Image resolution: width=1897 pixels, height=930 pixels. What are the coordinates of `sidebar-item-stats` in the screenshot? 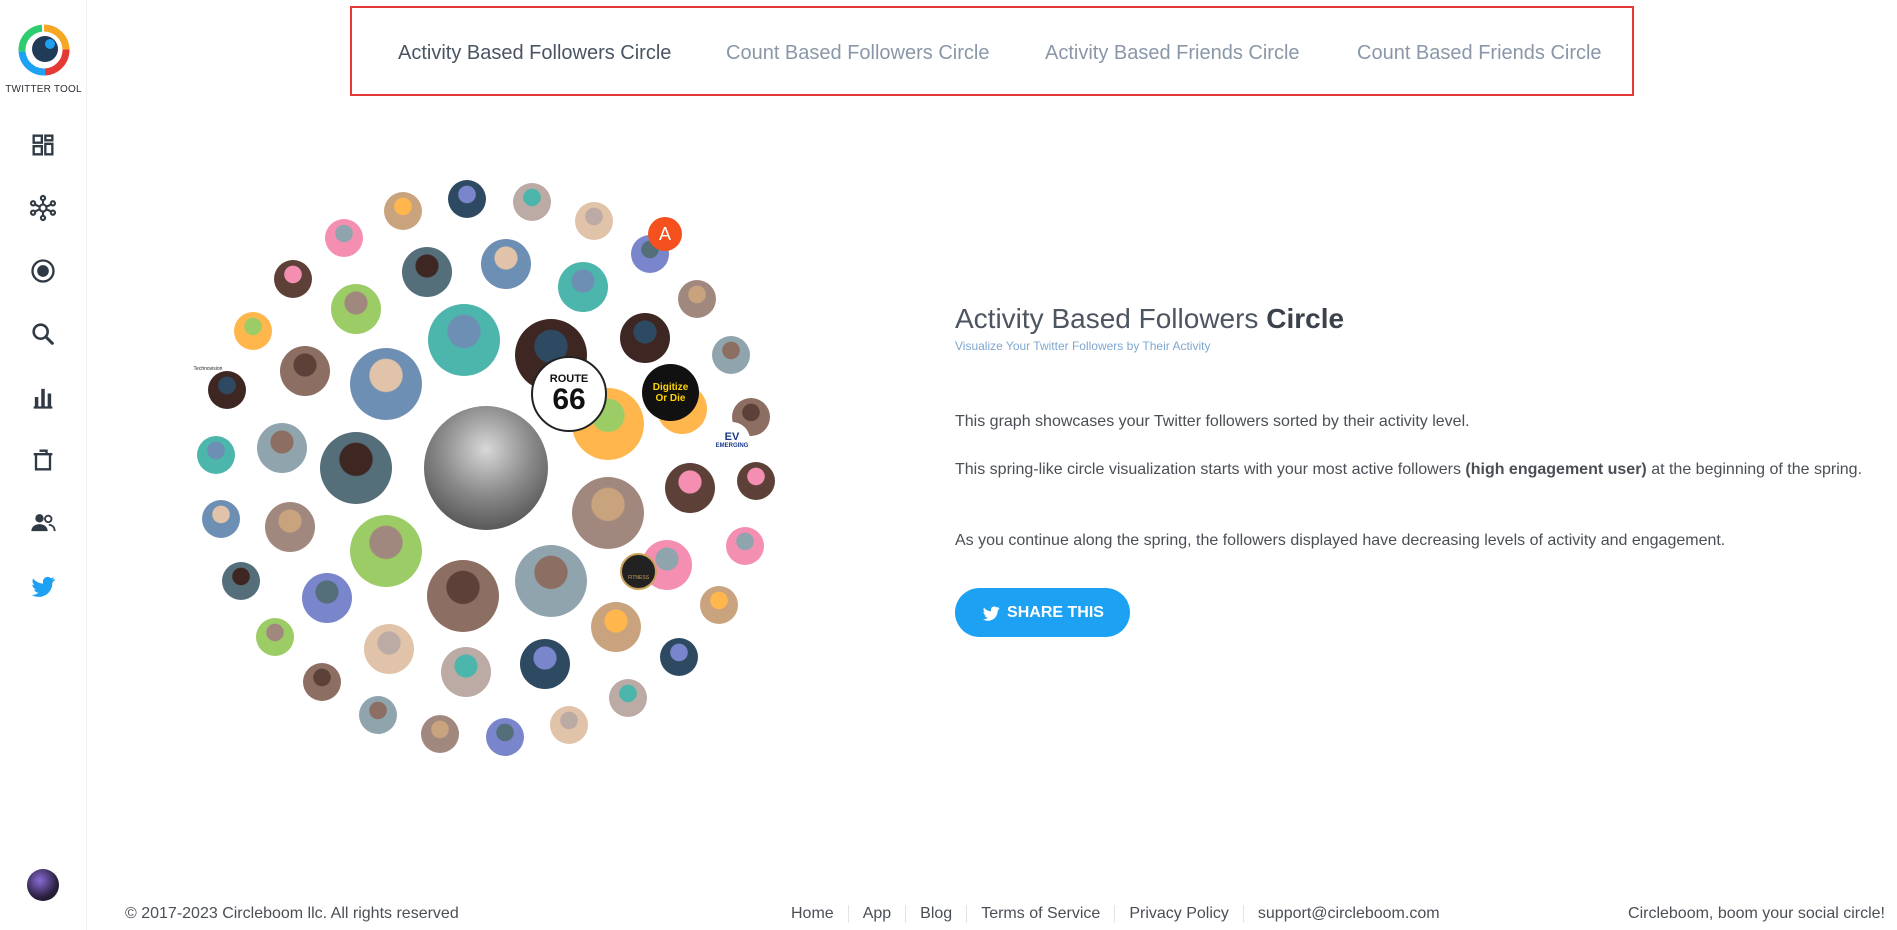 It's located at (43, 397).